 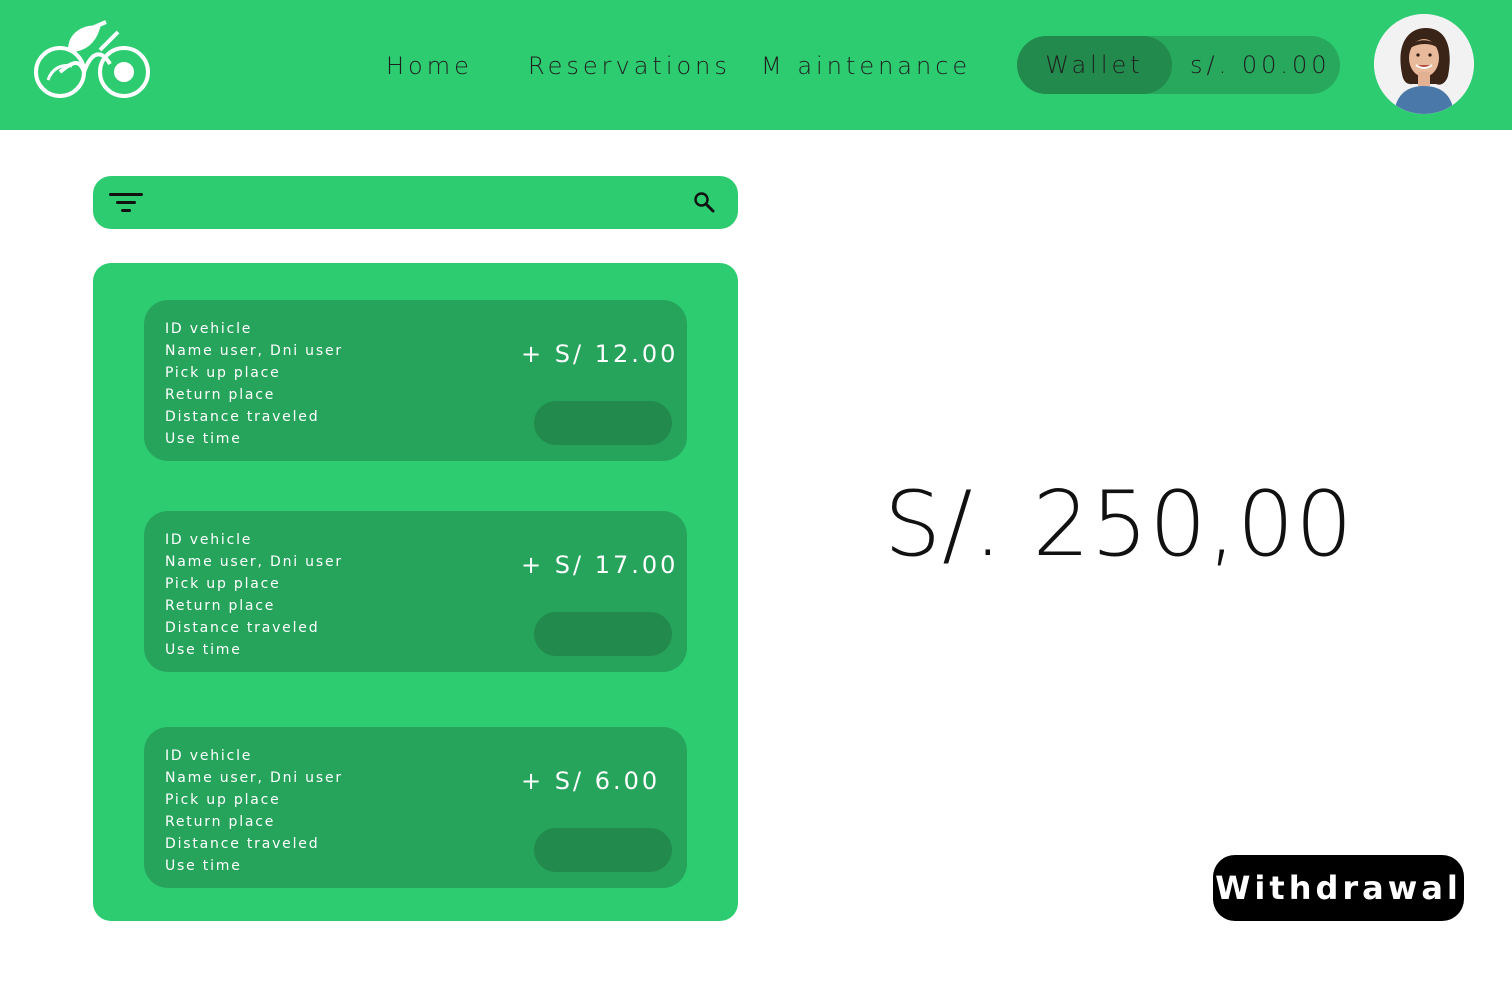 What do you see at coordinates (600, 354) in the screenshot?
I see `transaction-amount: + S/ 12.00` at bounding box center [600, 354].